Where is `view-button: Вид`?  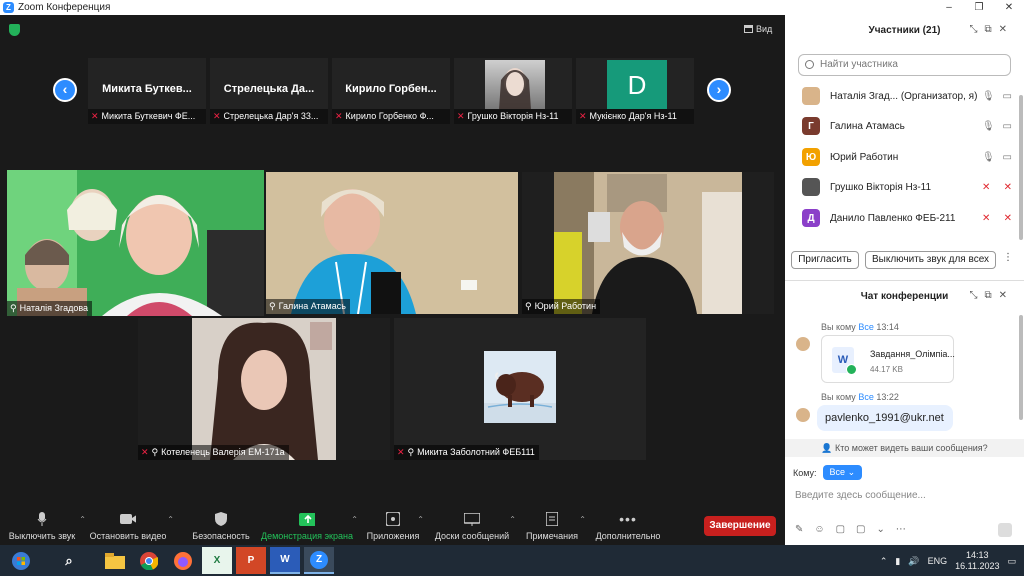
view-button: Вид is located at coordinates (758, 29).